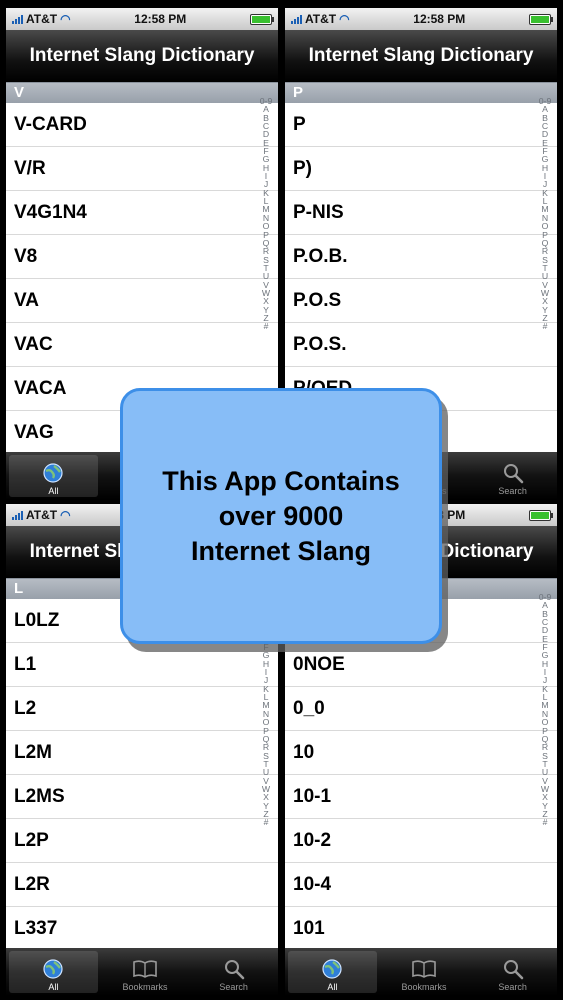  Describe the element at coordinates (37, 620) in the screenshot. I see `slang-term-label: L0LZ` at that location.